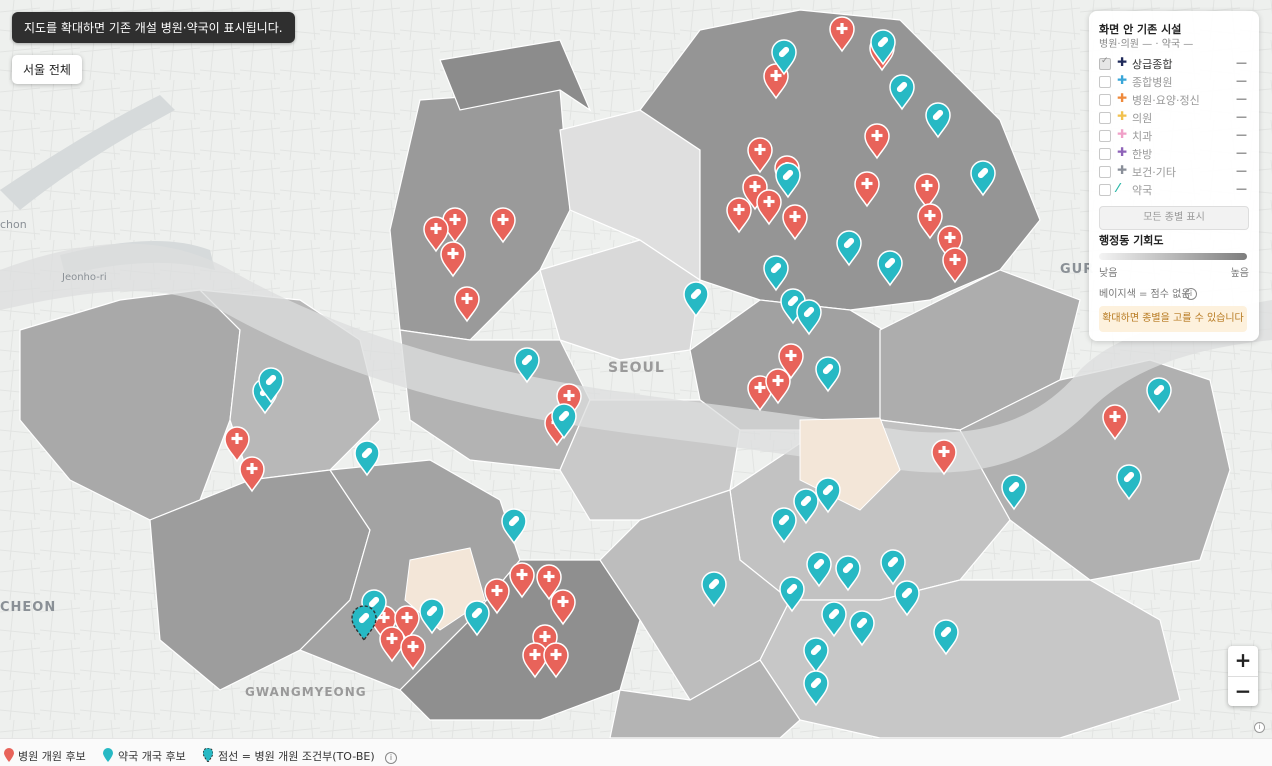  I want to click on legend-hospital: 병원 개원 후보, so click(52, 756).